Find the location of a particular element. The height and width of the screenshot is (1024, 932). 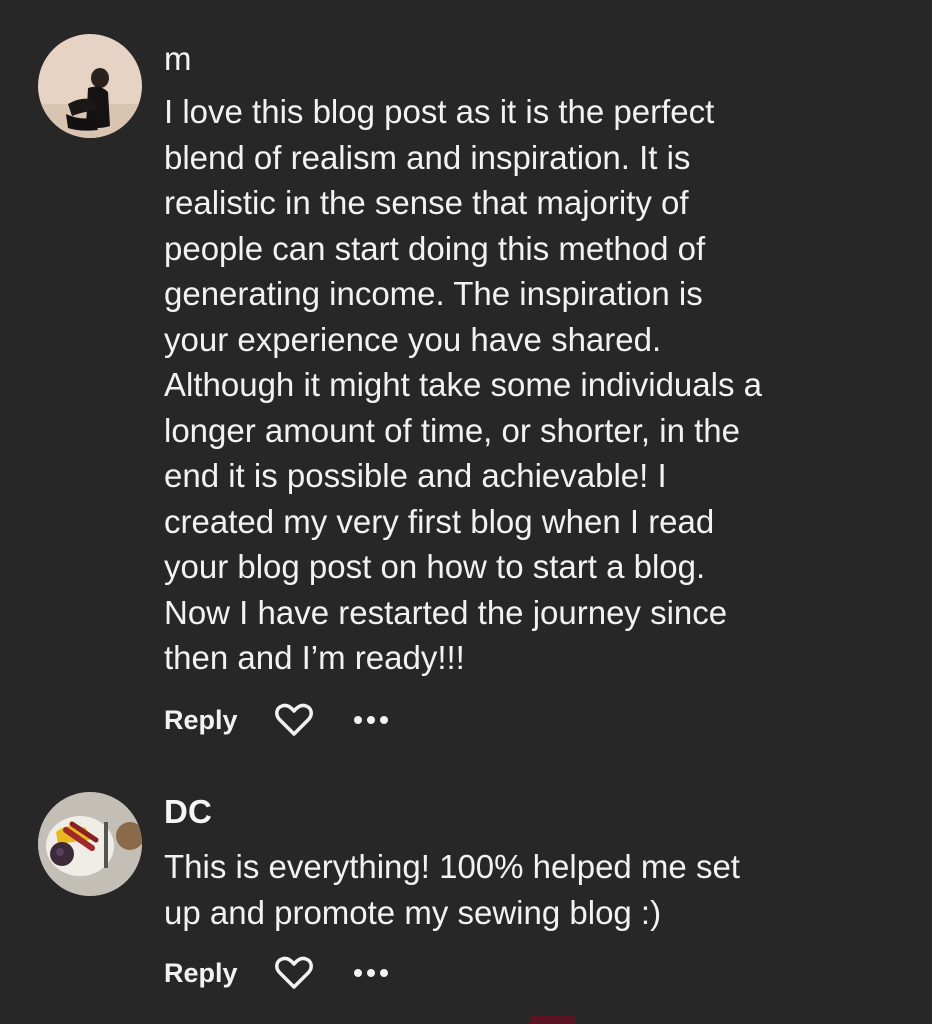

comment-author: DC is located at coordinates (188, 812).